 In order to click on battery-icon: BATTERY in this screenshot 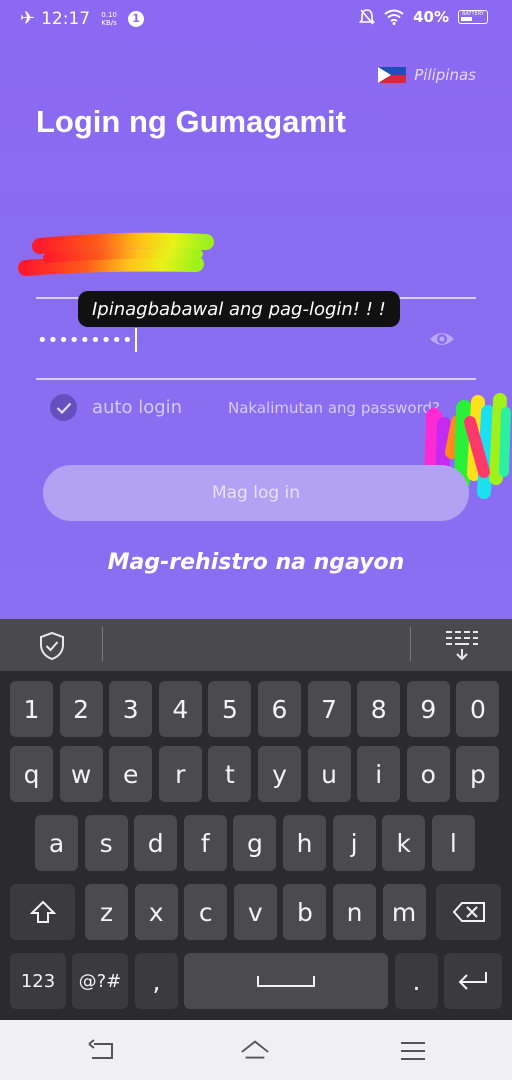, I will do `click(473, 17)`.